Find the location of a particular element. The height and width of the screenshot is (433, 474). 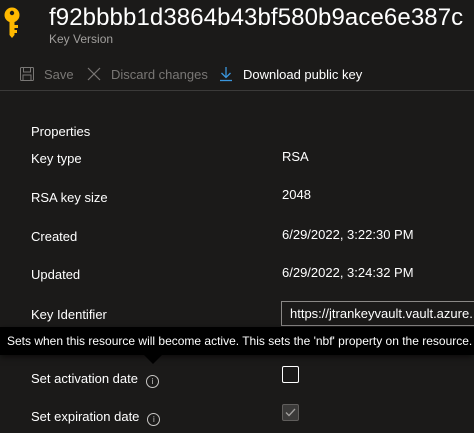

set-activation-date-checkbox is located at coordinates (290, 374).